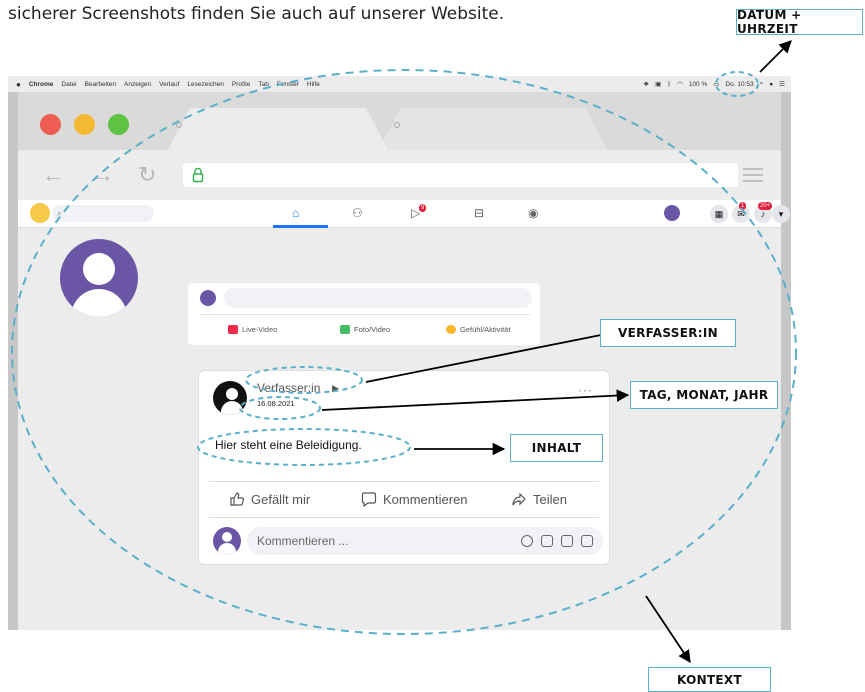 The width and height of the screenshot is (865, 692). Describe the element at coordinates (557, 541) in the screenshot. I see `comment-tools` at that location.